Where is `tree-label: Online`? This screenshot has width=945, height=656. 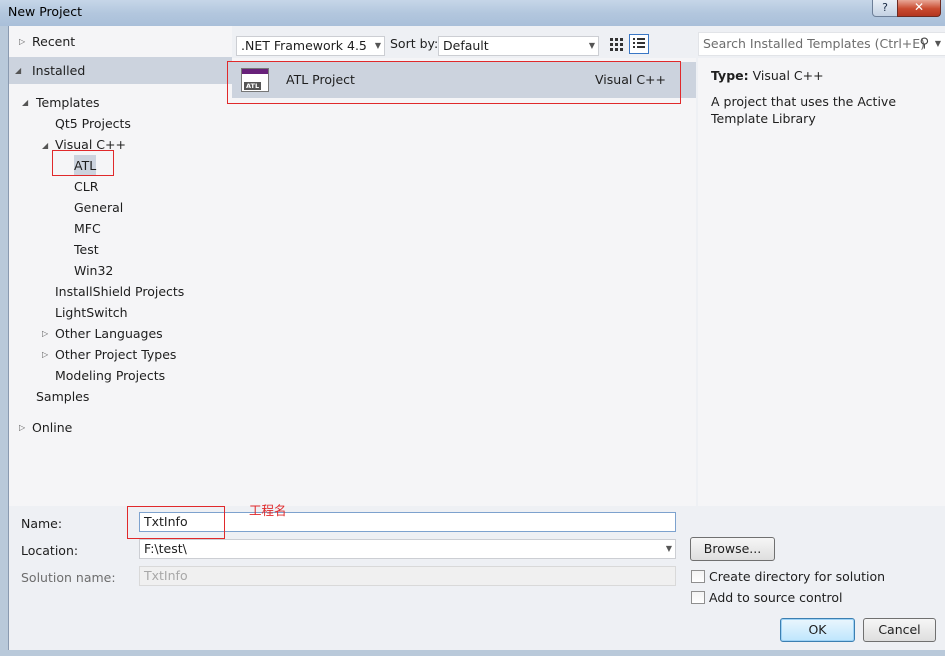 tree-label: Online is located at coordinates (52, 427).